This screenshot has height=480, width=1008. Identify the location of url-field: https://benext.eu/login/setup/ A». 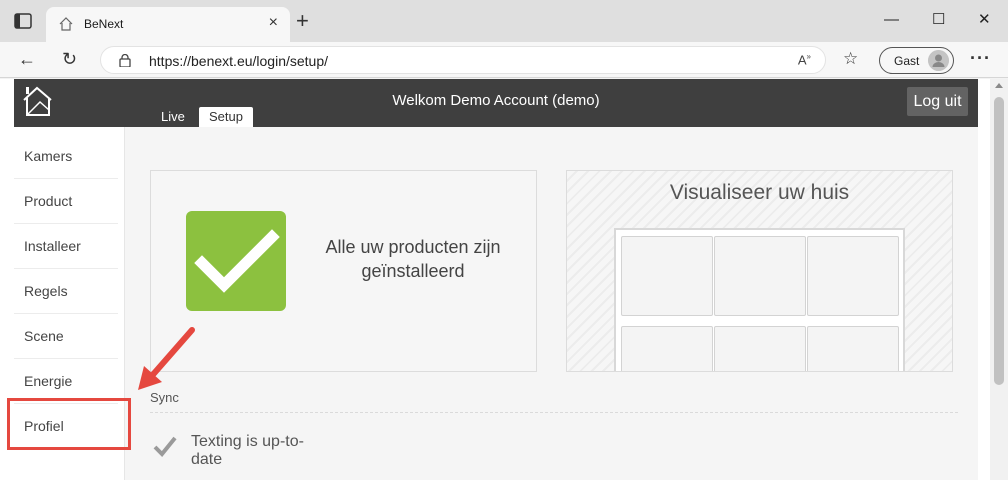
(463, 60).